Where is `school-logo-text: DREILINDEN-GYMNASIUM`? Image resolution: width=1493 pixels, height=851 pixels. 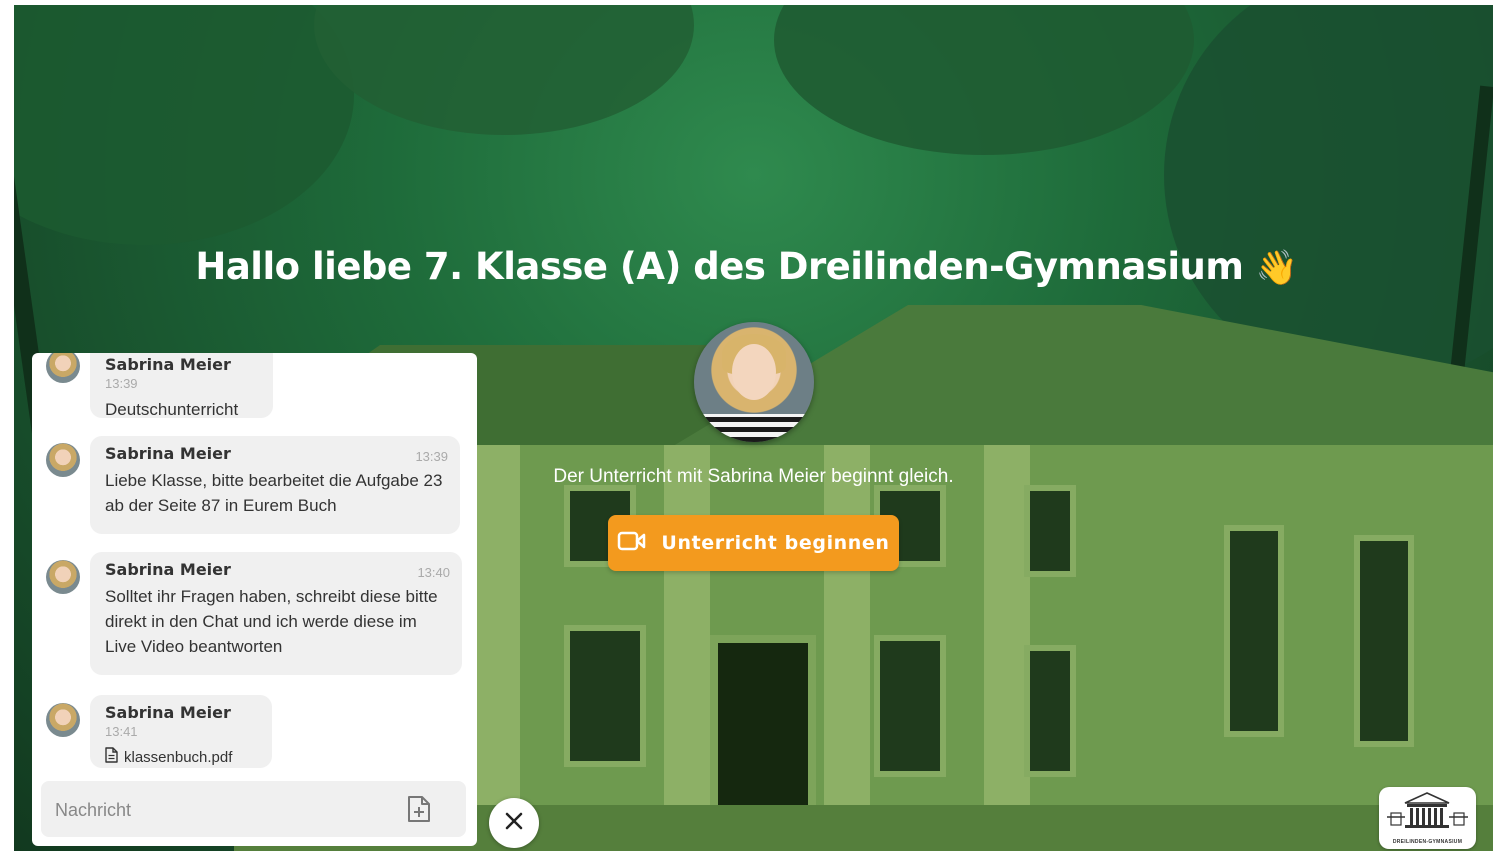 school-logo-text: DREILINDEN-GYMNASIUM is located at coordinates (1427, 842).